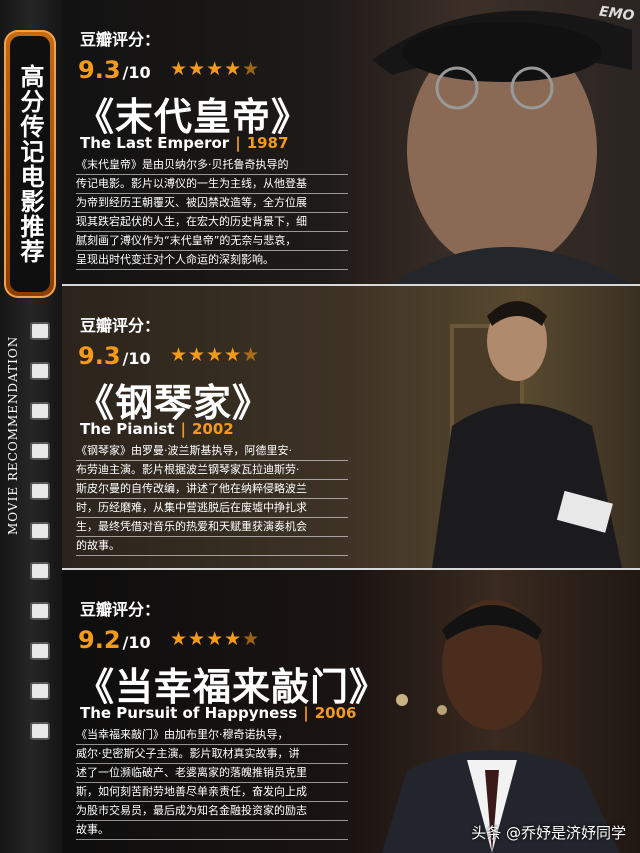 Image resolution: width=640 pixels, height=853 pixels. I want to click on category-tab: 高分传记电影推荐, so click(30, 164).